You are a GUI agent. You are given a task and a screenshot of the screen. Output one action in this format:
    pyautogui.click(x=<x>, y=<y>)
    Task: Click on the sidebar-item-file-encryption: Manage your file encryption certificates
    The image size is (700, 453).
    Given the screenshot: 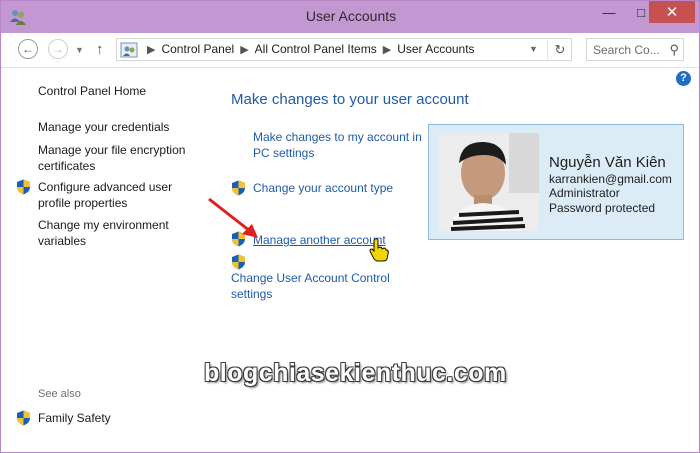 What is the action you would take?
    pyautogui.click(x=118, y=158)
    